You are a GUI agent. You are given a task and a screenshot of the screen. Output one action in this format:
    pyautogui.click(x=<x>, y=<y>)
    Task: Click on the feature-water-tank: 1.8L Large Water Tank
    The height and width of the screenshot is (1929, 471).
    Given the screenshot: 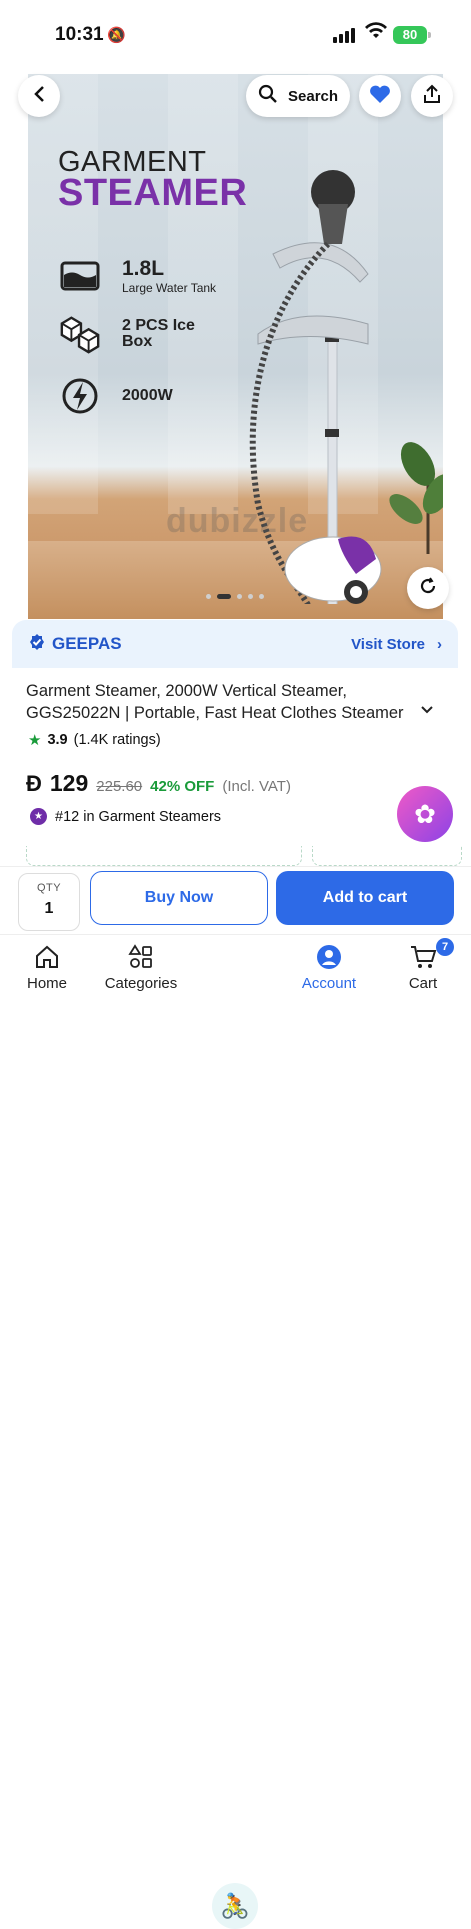 What is the action you would take?
    pyautogui.click(x=137, y=276)
    